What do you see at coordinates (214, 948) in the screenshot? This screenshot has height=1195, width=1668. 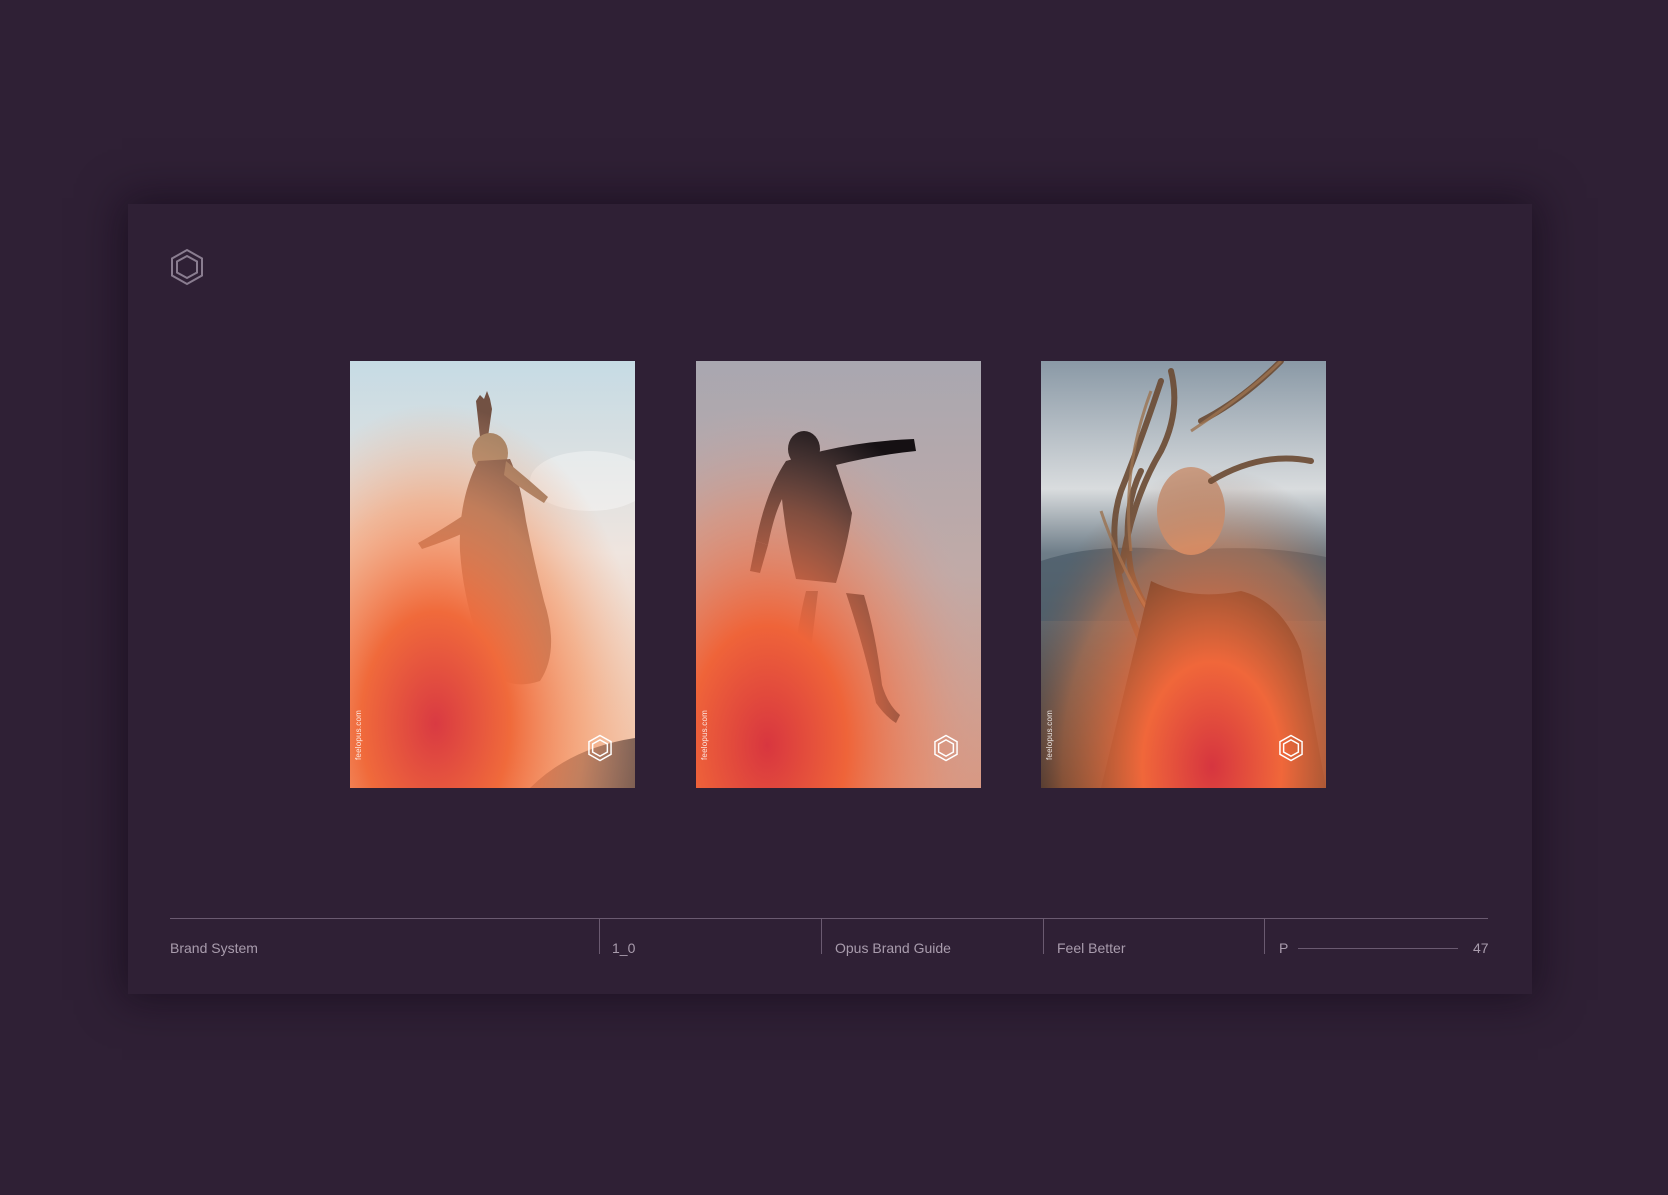 I see `footer-section: Brand System` at bounding box center [214, 948].